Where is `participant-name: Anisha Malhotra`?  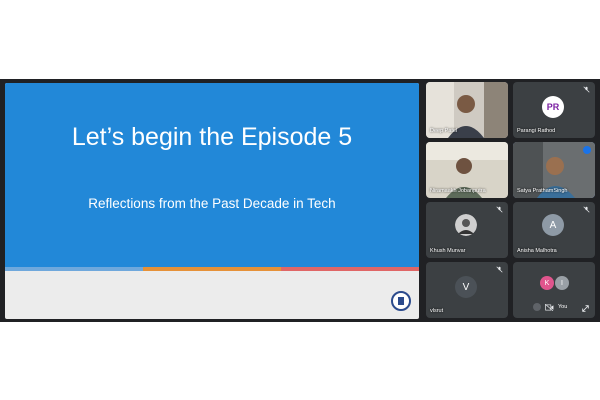
participant-name: Anisha Malhotra is located at coordinates (537, 251).